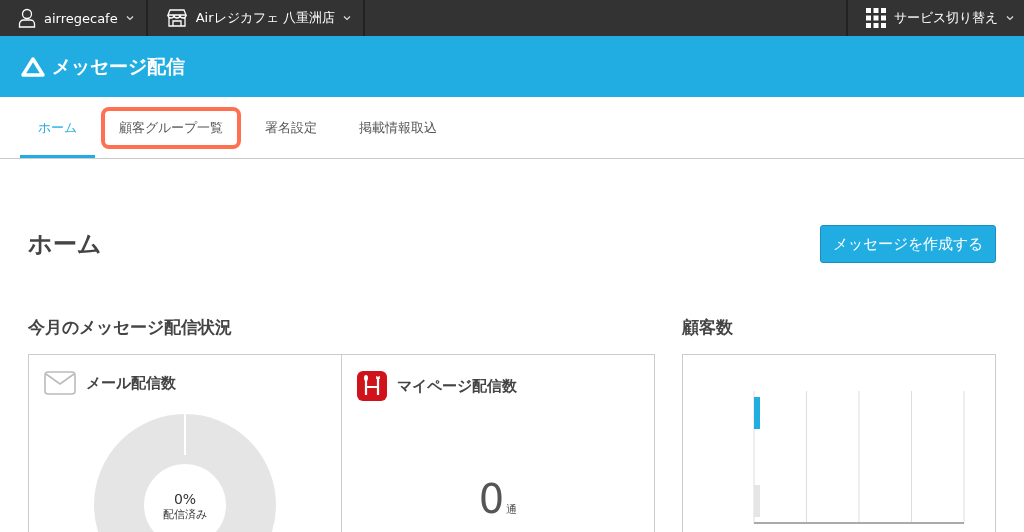 The height and width of the screenshot is (532, 1024). Describe the element at coordinates (457, 386) in the screenshot. I see `card-title: マイページ配信数` at that location.